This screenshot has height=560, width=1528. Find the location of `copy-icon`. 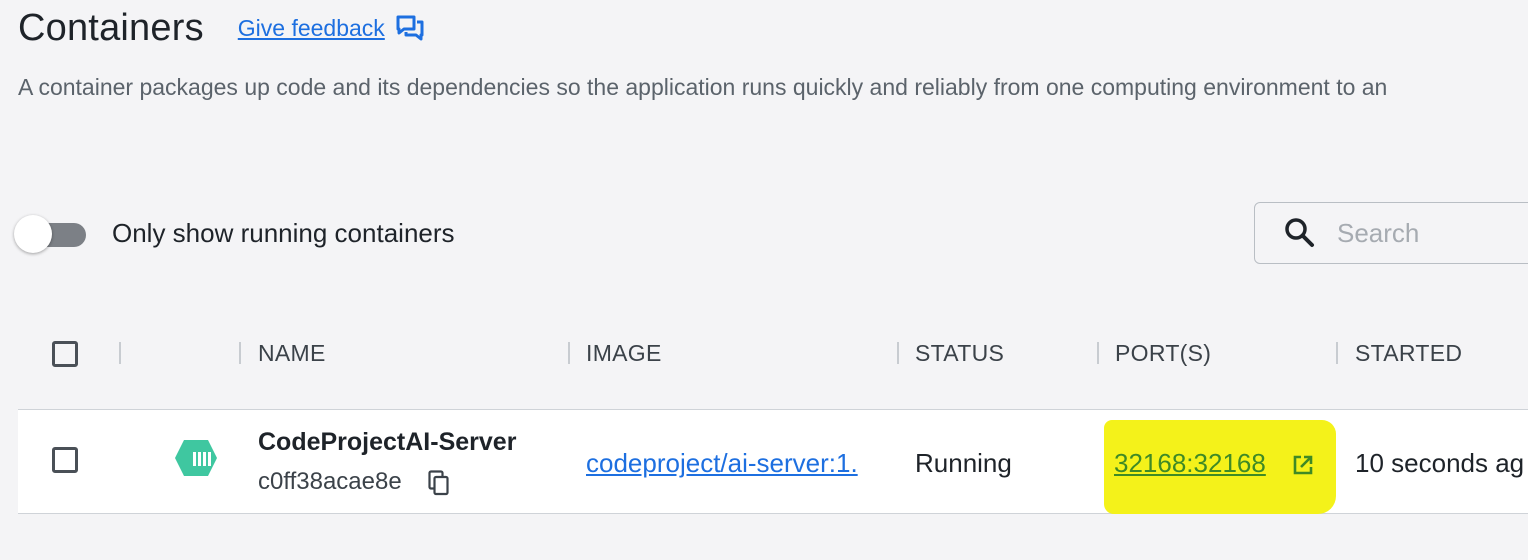

copy-icon is located at coordinates (439, 483).